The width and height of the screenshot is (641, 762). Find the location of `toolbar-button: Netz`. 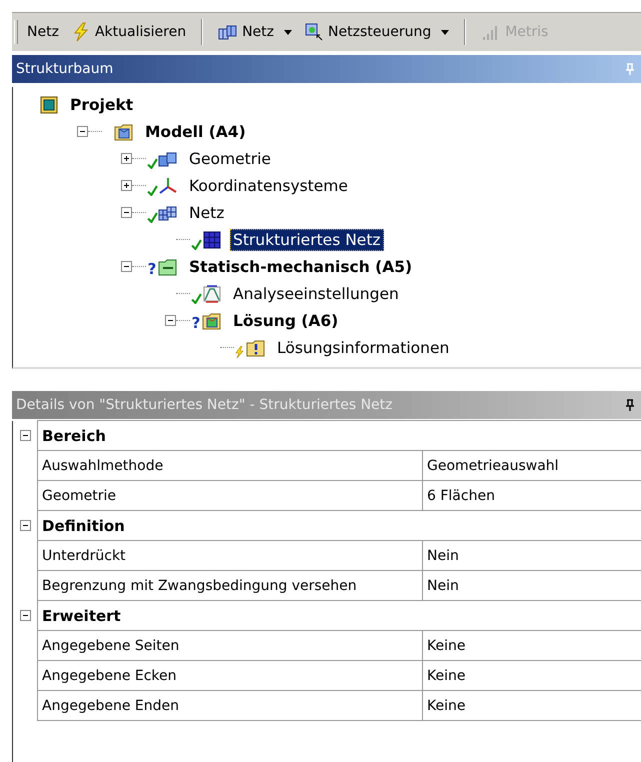

toolbar-button: Netz is located at coordinates (43, 32).